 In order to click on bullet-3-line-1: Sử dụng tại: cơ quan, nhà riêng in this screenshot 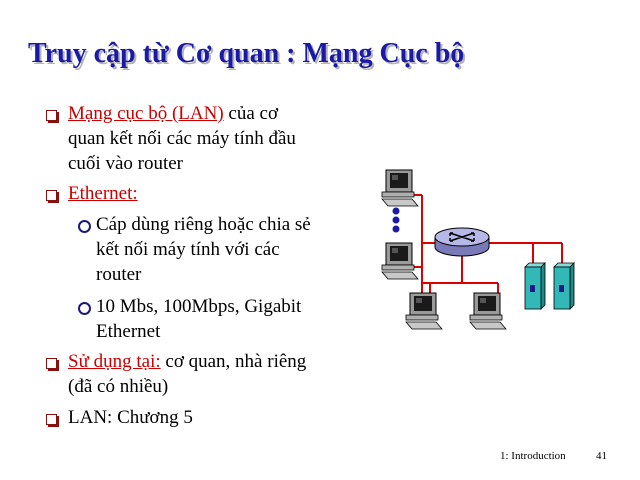, I will do `click(187, 362)`.